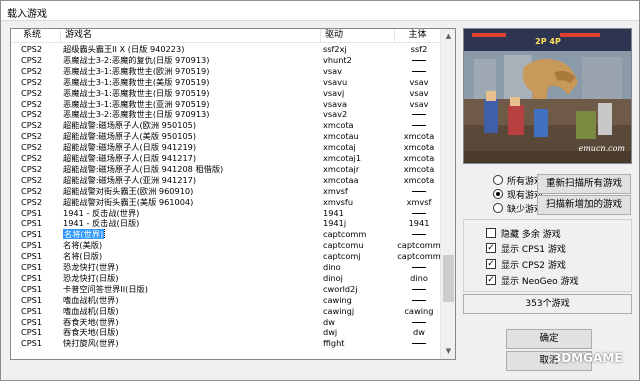  I want to click on row-parent: dw, so click(419, 332).